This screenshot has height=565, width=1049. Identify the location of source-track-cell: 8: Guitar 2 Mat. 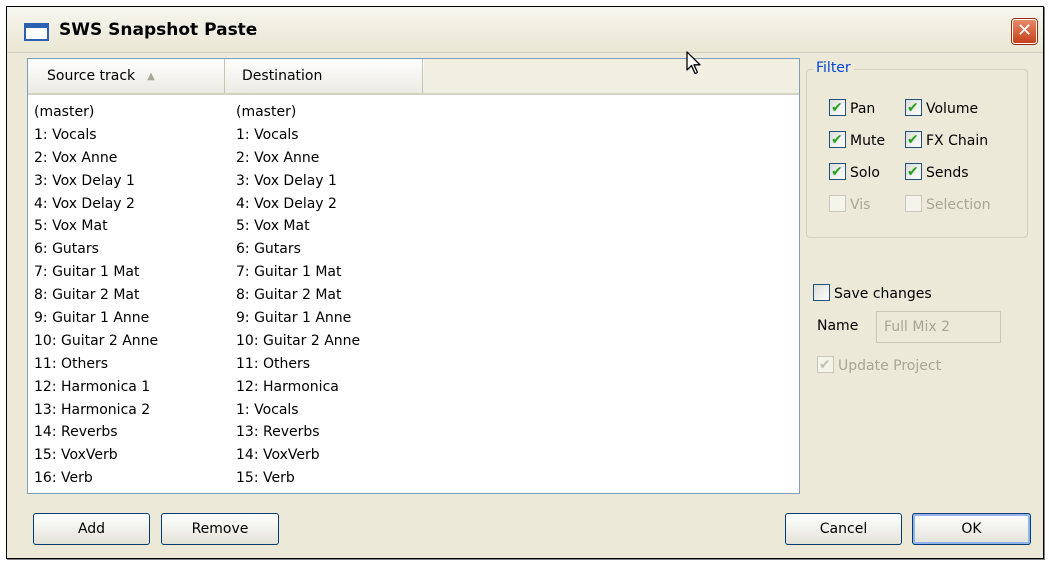
(87, 295).